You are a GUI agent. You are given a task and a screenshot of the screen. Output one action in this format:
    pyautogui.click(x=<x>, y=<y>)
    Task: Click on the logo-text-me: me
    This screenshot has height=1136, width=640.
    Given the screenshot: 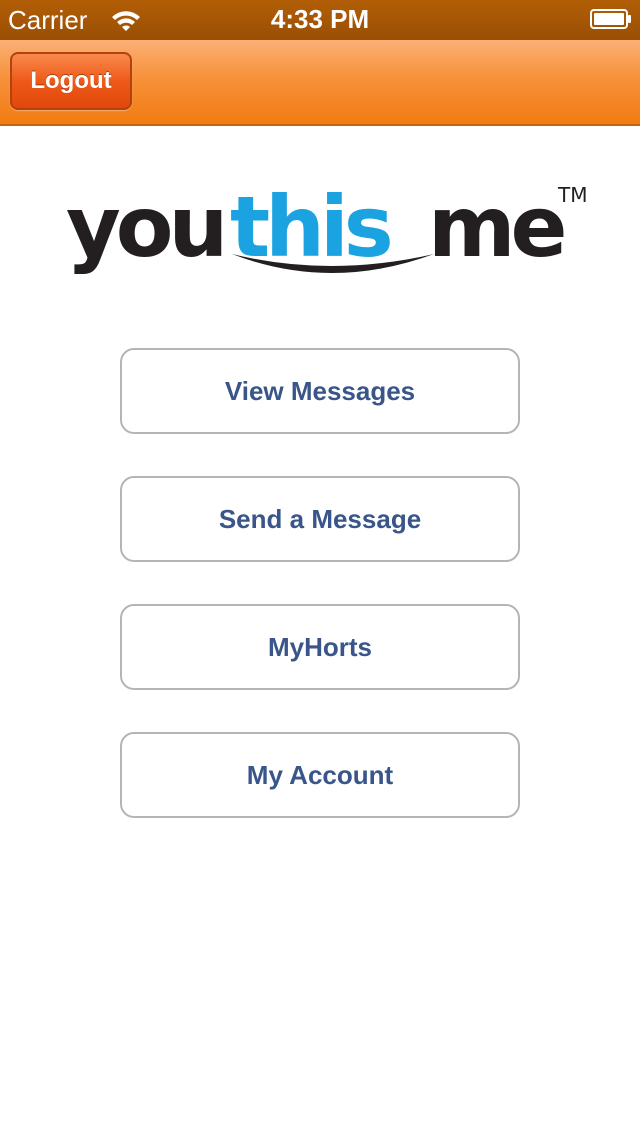 What is the action you would take?
    pyautogui.click(x=496, y=227)
    